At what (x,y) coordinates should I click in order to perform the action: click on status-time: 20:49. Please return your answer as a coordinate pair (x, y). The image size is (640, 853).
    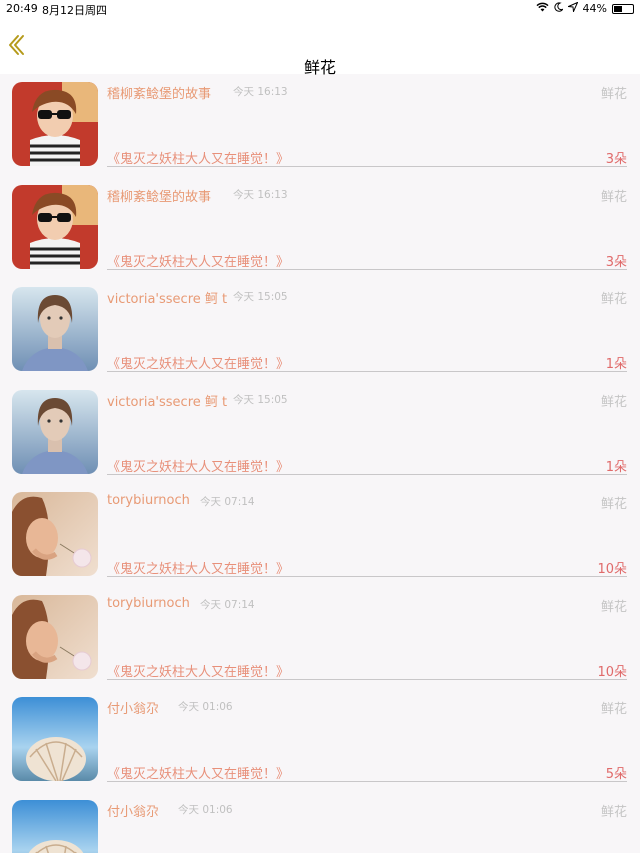
    Looking at the image, I should click on (22, 8).